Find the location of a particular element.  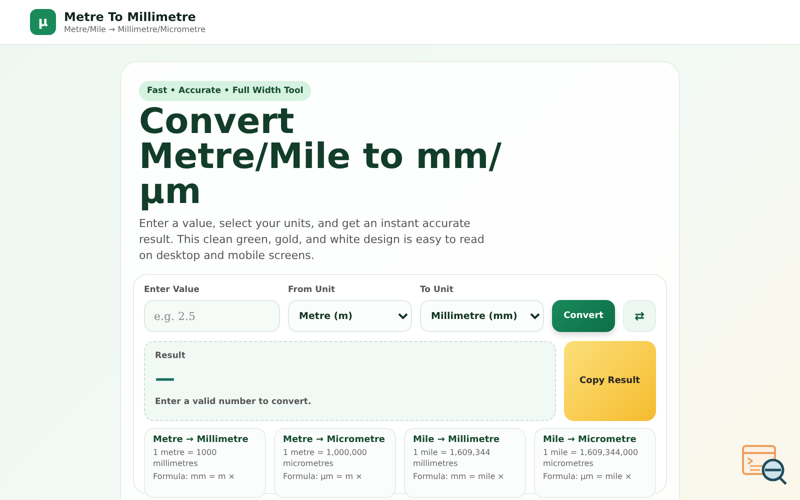

field-label: From Unit is located at coordinates (312, 290).